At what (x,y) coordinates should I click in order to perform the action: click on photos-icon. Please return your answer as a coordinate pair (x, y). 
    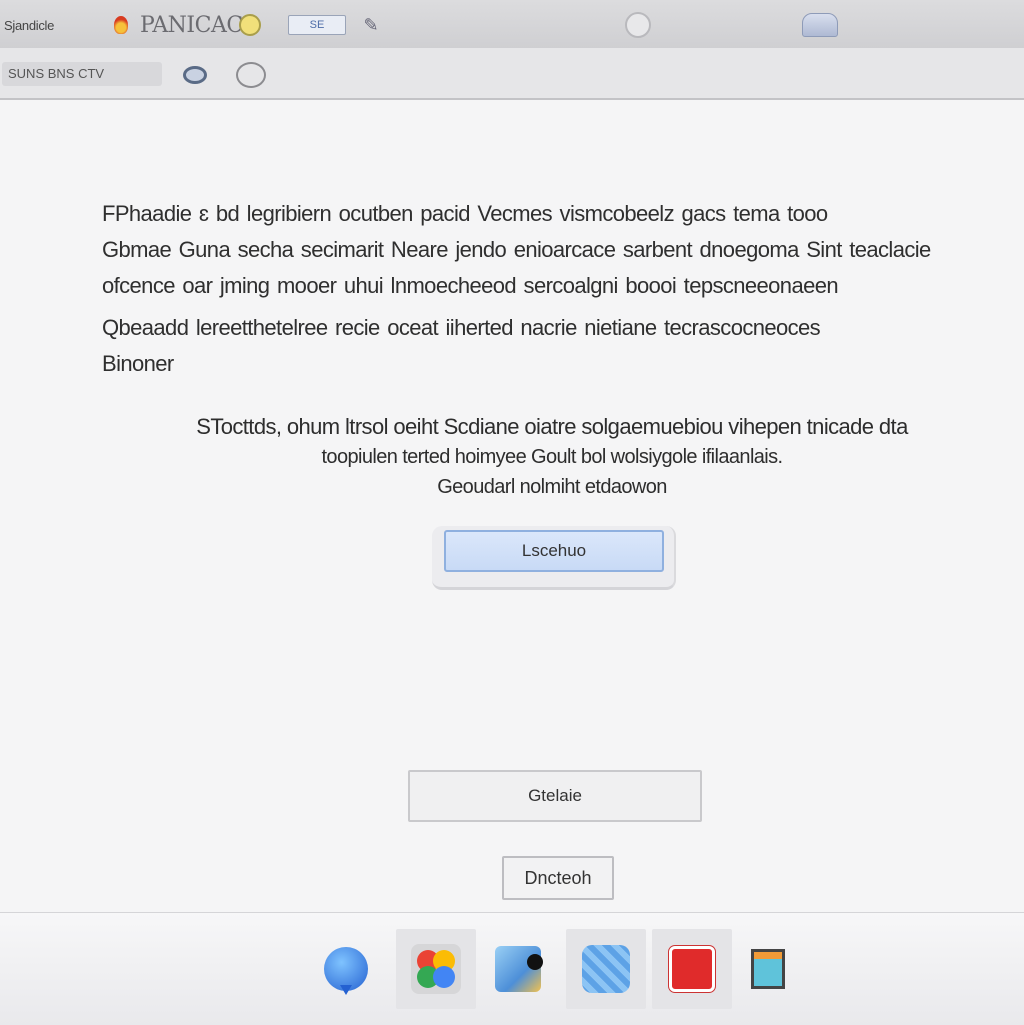
    Looking at the image, I should click on (436, 969).